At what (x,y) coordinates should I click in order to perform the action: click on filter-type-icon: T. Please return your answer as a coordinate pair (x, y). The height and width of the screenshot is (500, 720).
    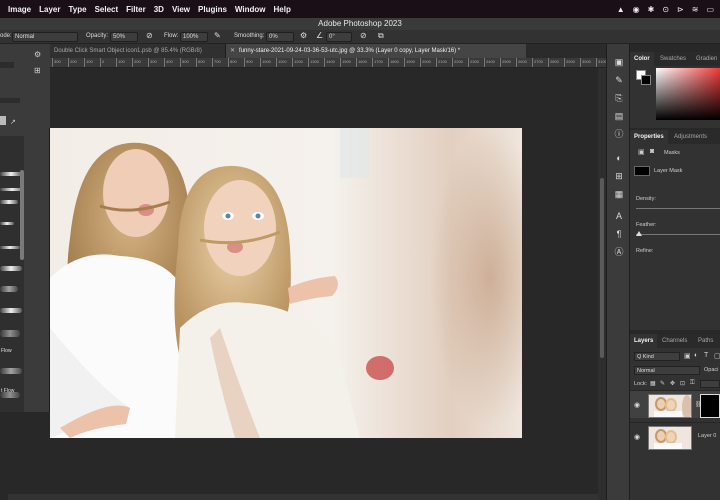
    Looking at the image, I should click on (706, 355).